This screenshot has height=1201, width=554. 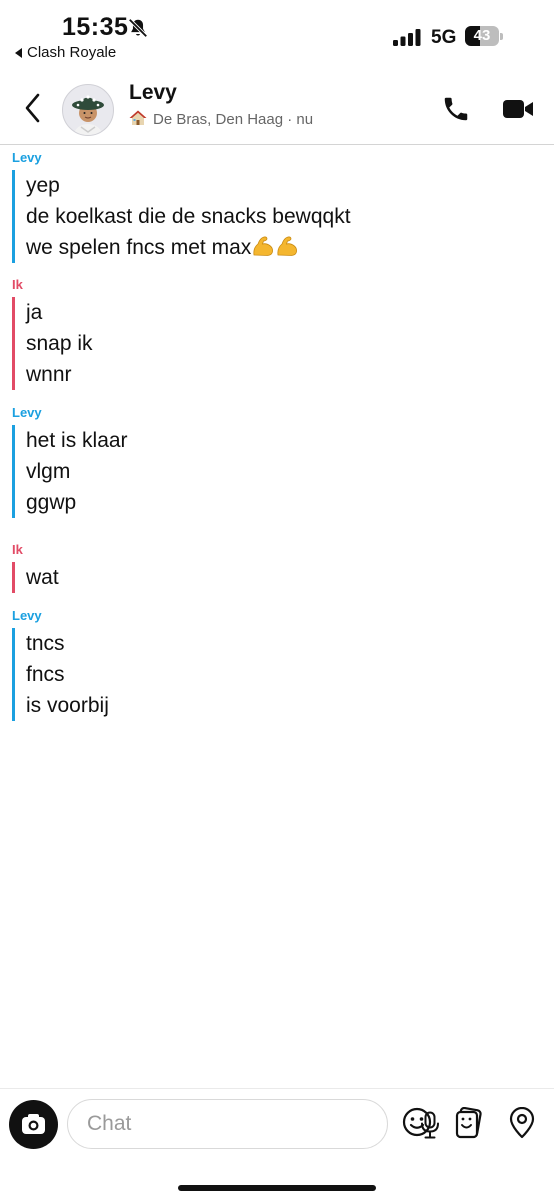 What do you see at coordinates (277, 1188) in the screenshot?
I see `home-indicator` at bounding box center [277, 1188].